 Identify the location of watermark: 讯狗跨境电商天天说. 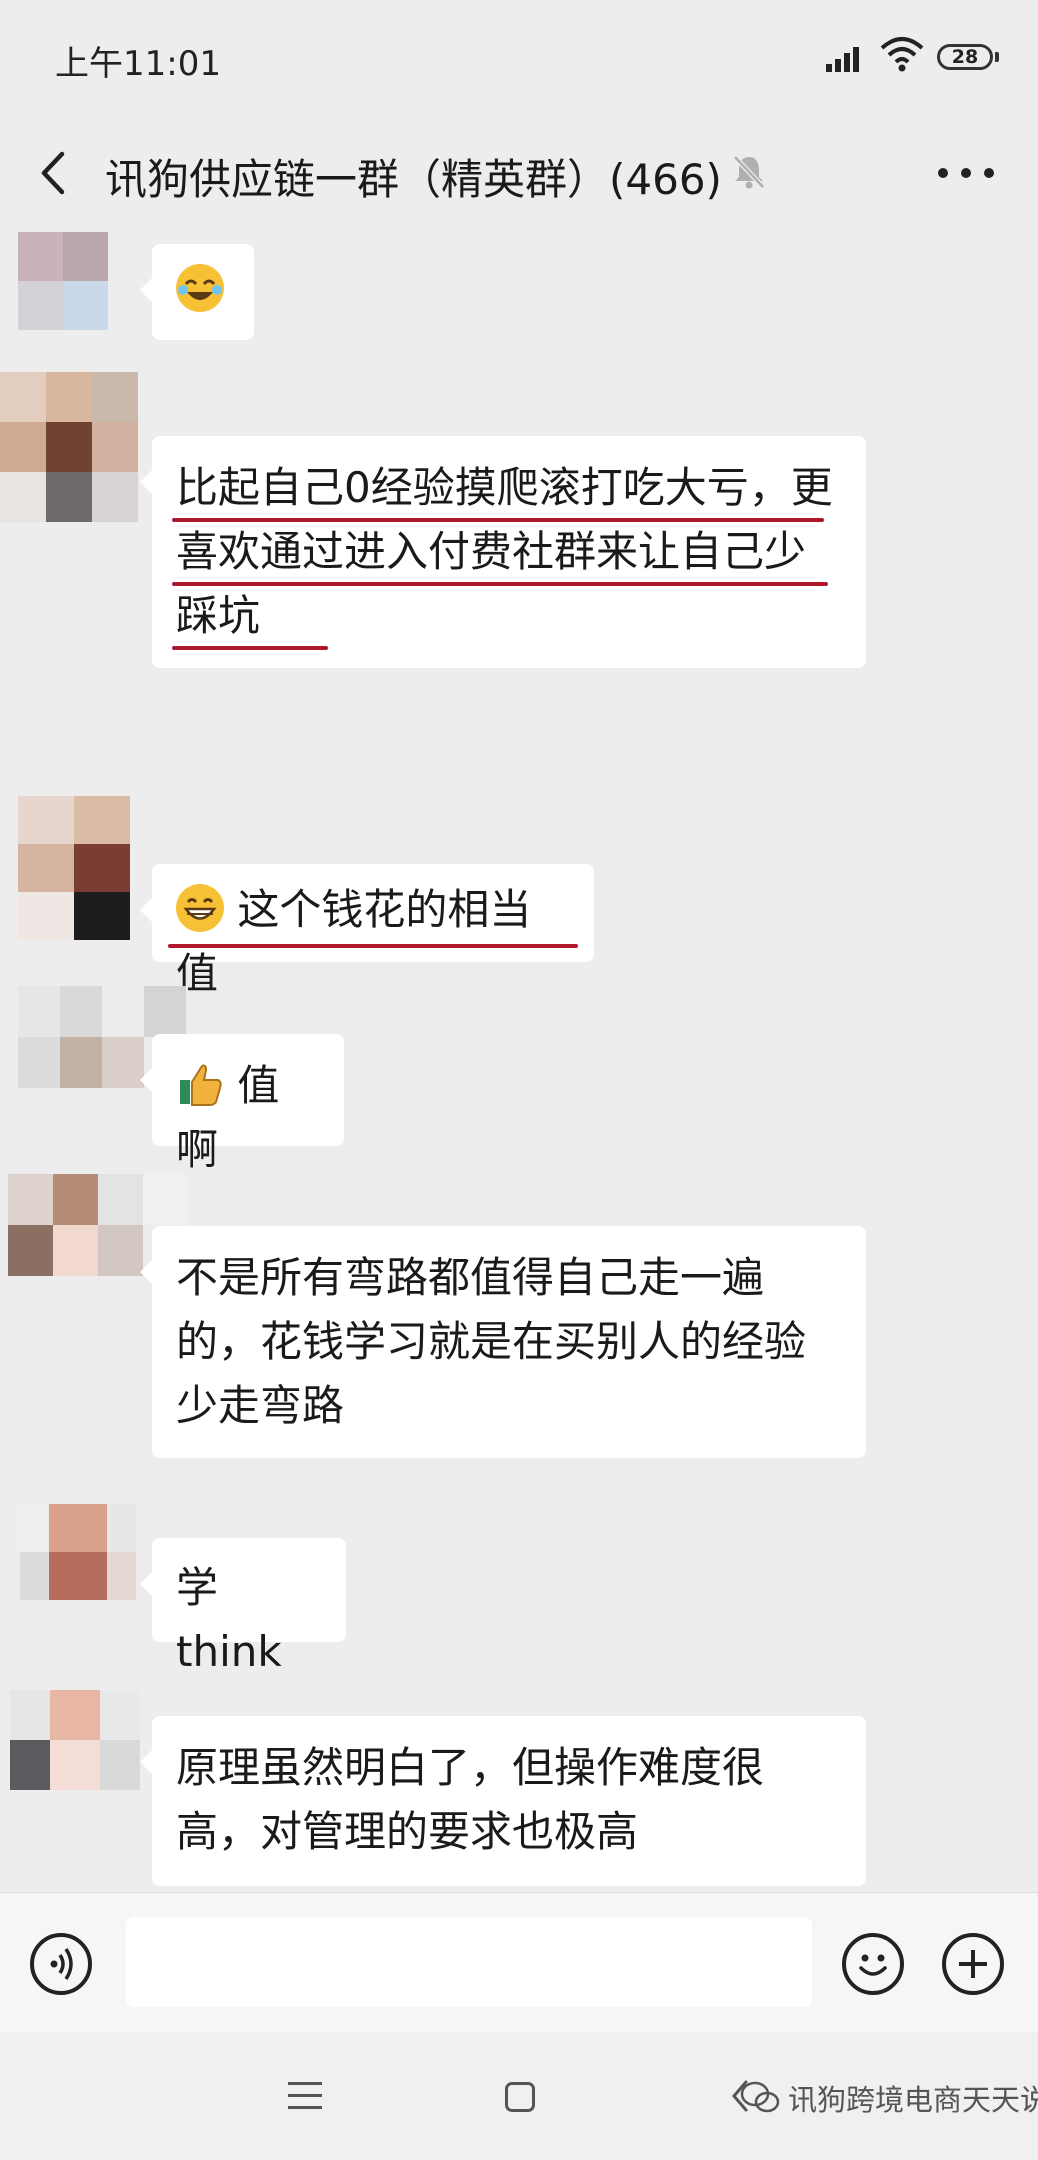
(889, 2098).